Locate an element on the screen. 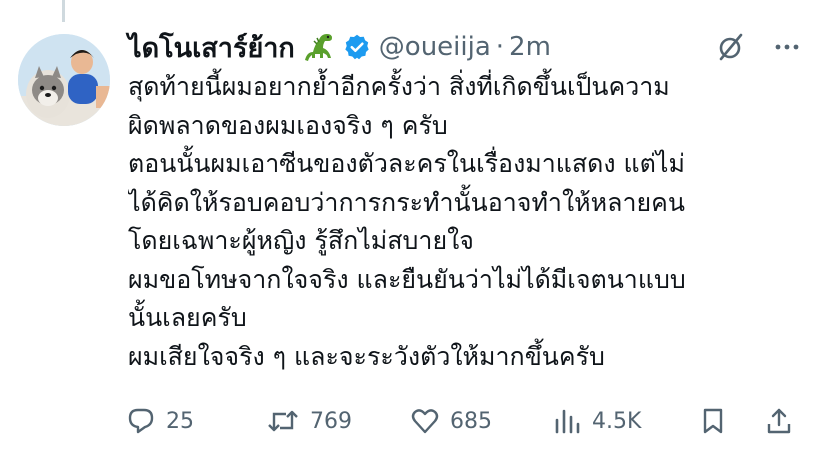 Image resolution: width=820 pixels, height=461 pixels. views-count: 4.5K is located at coordinates (617, 421).